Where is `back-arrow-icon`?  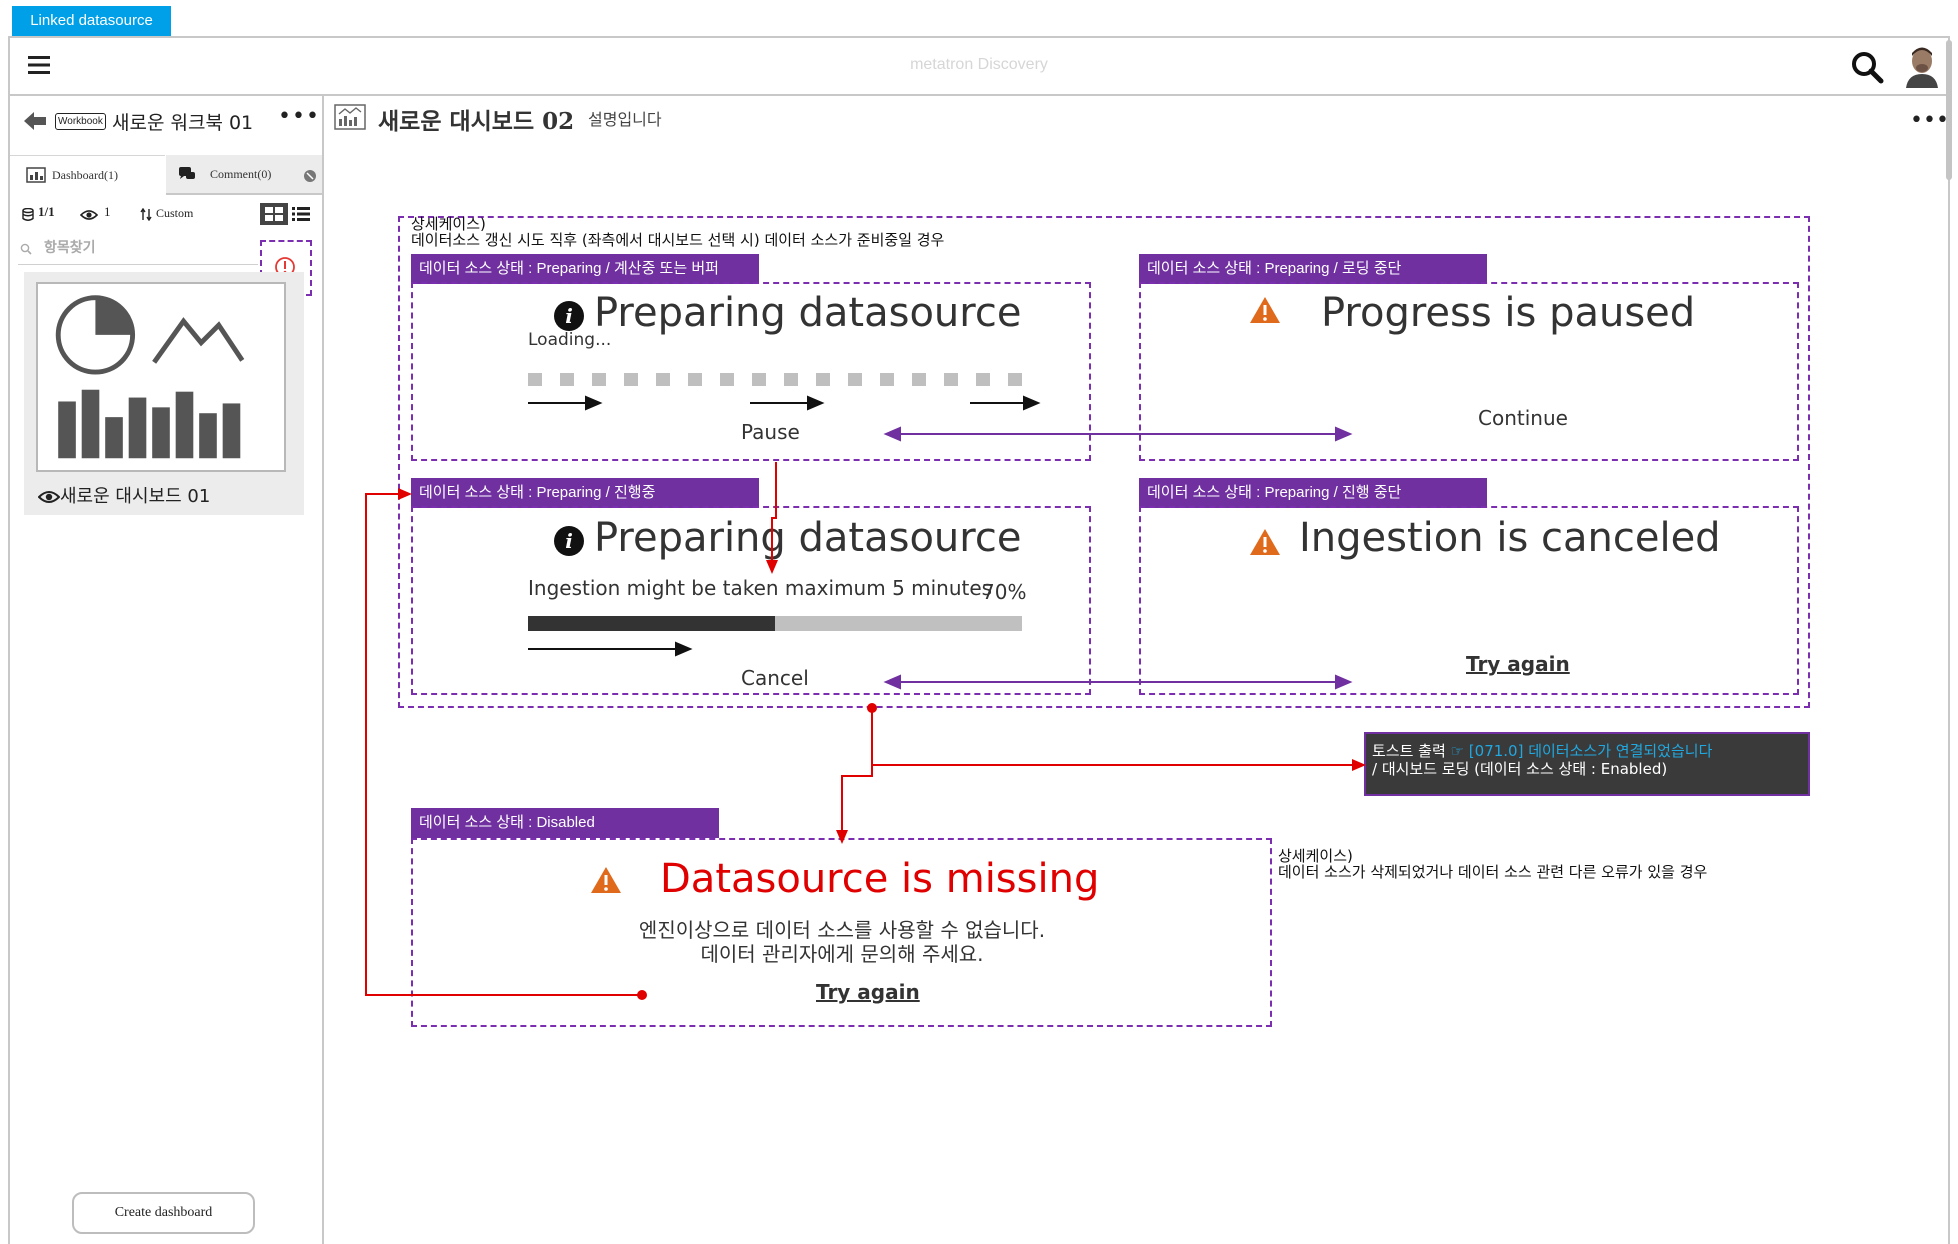 back-arrow-icon is located at coordinates (35, 121).